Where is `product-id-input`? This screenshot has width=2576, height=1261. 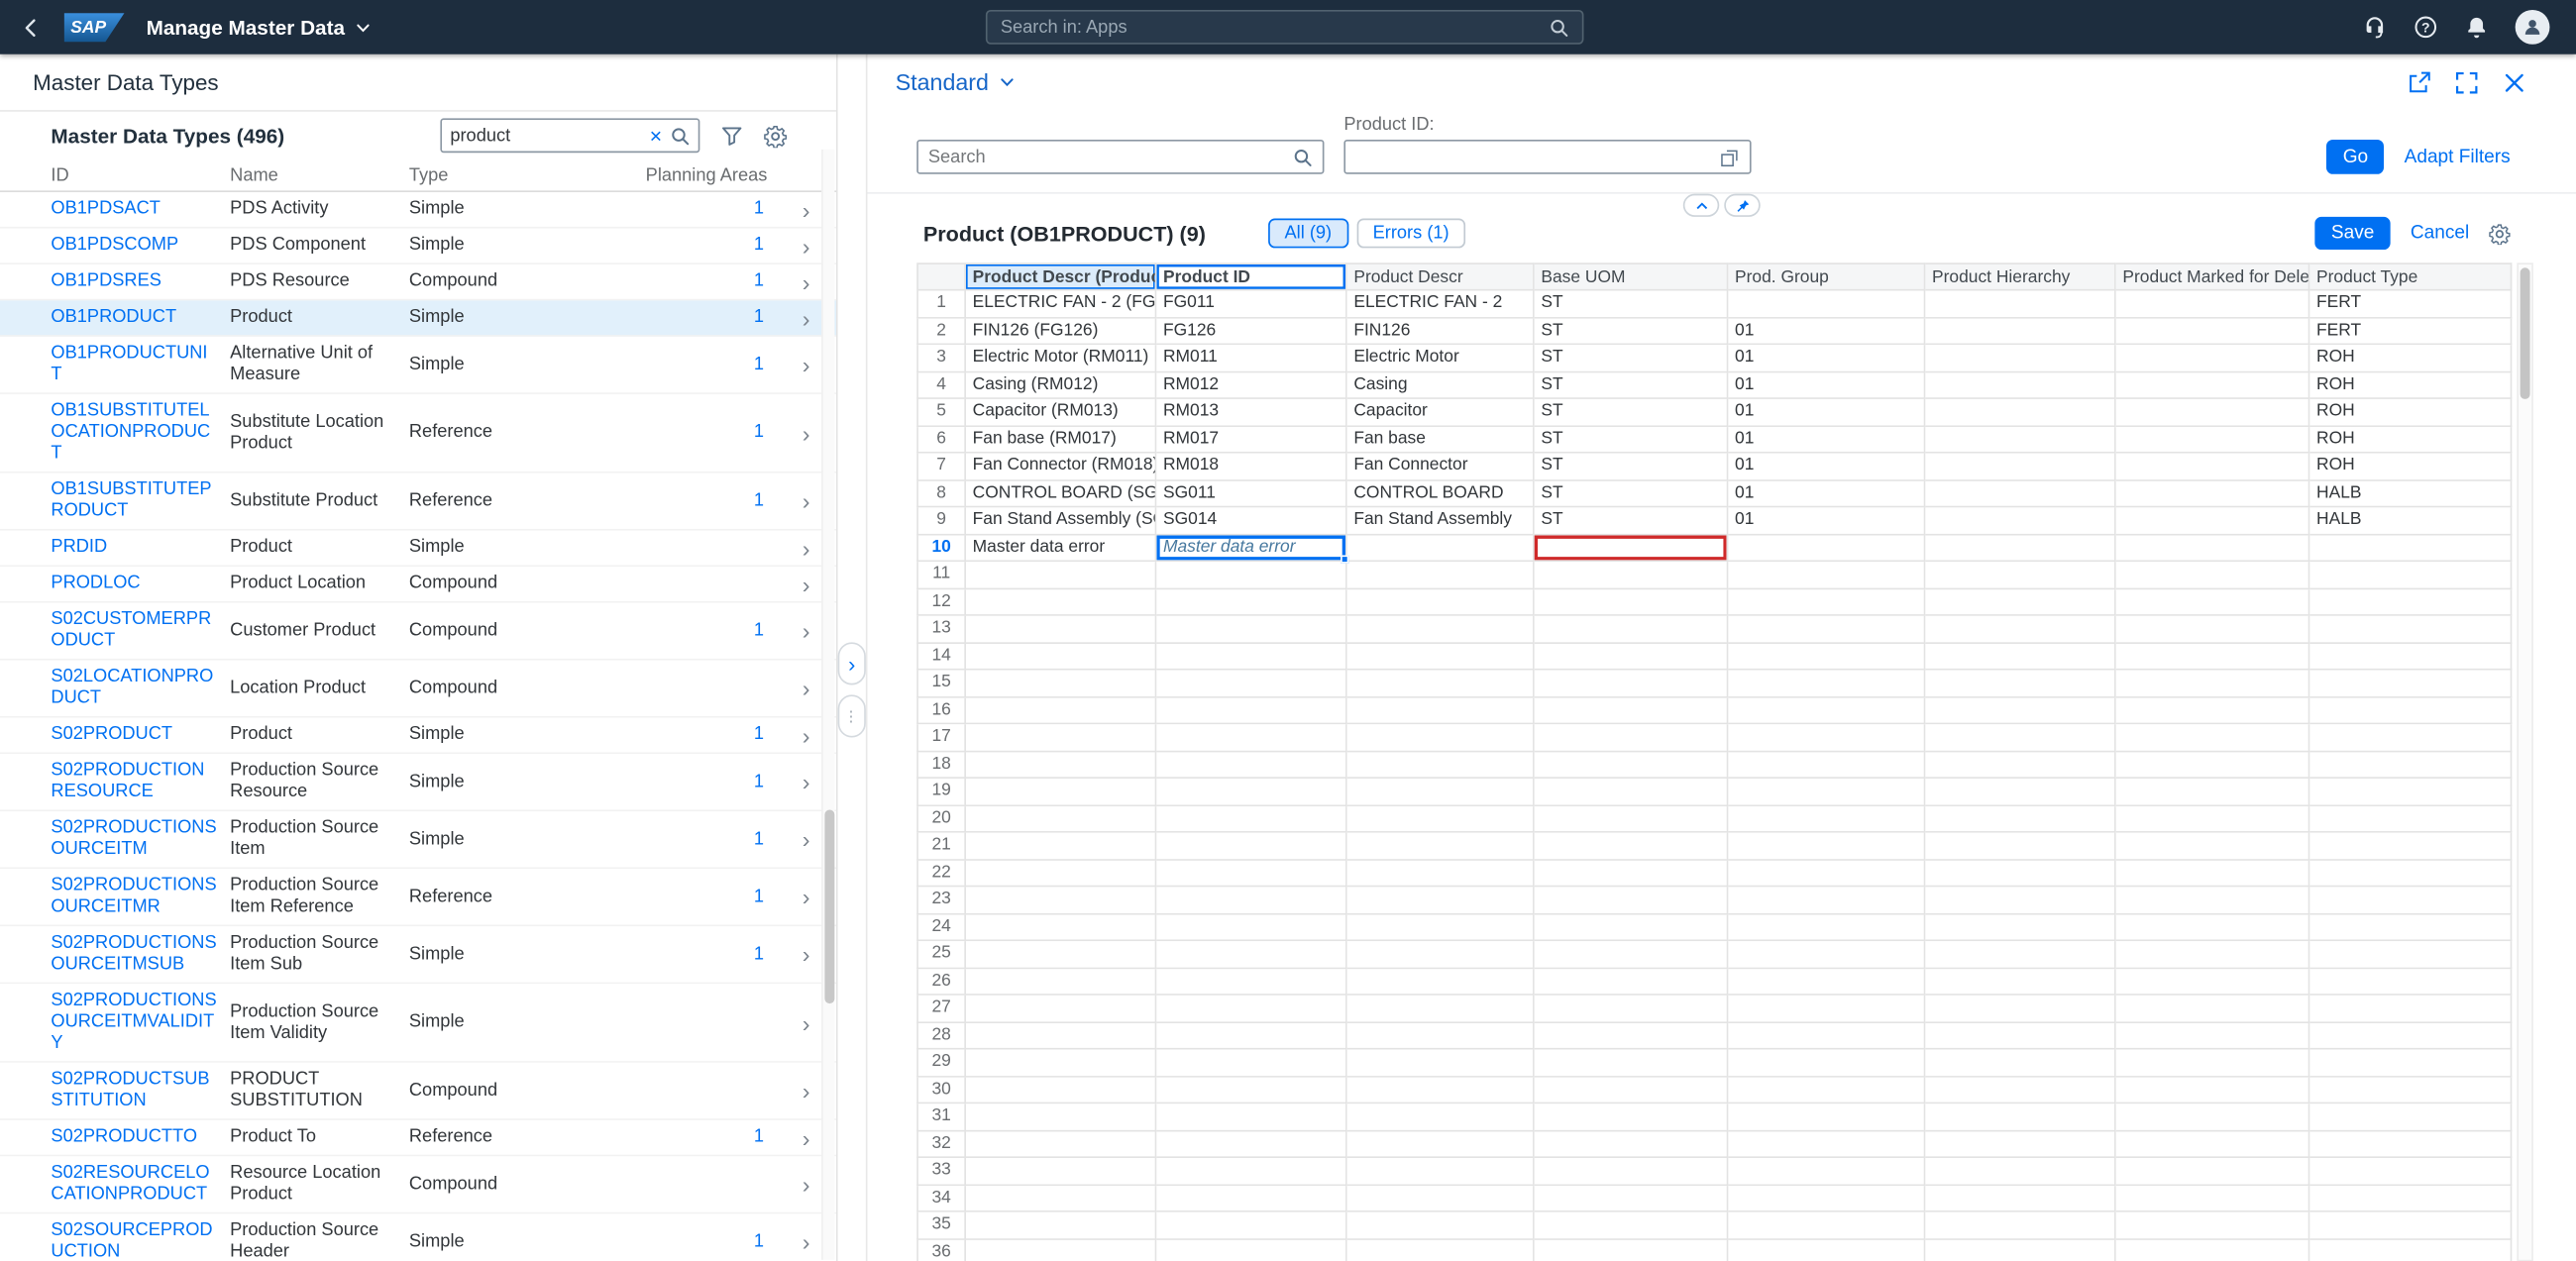
product-id-input is located at coordinates (1533, 157).